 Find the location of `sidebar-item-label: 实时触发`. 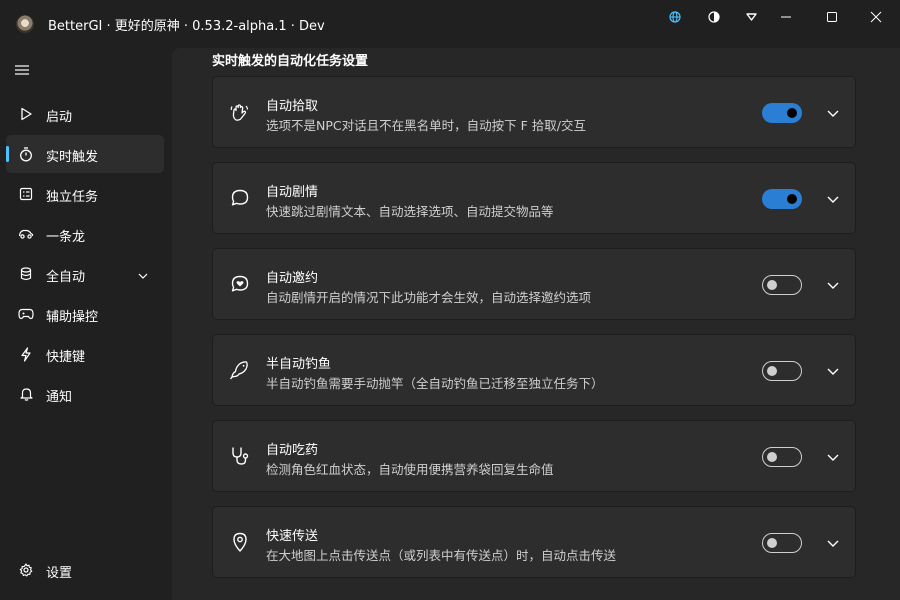

sidebar-item-label: 实时触发 is located at coordinates (72, 157).